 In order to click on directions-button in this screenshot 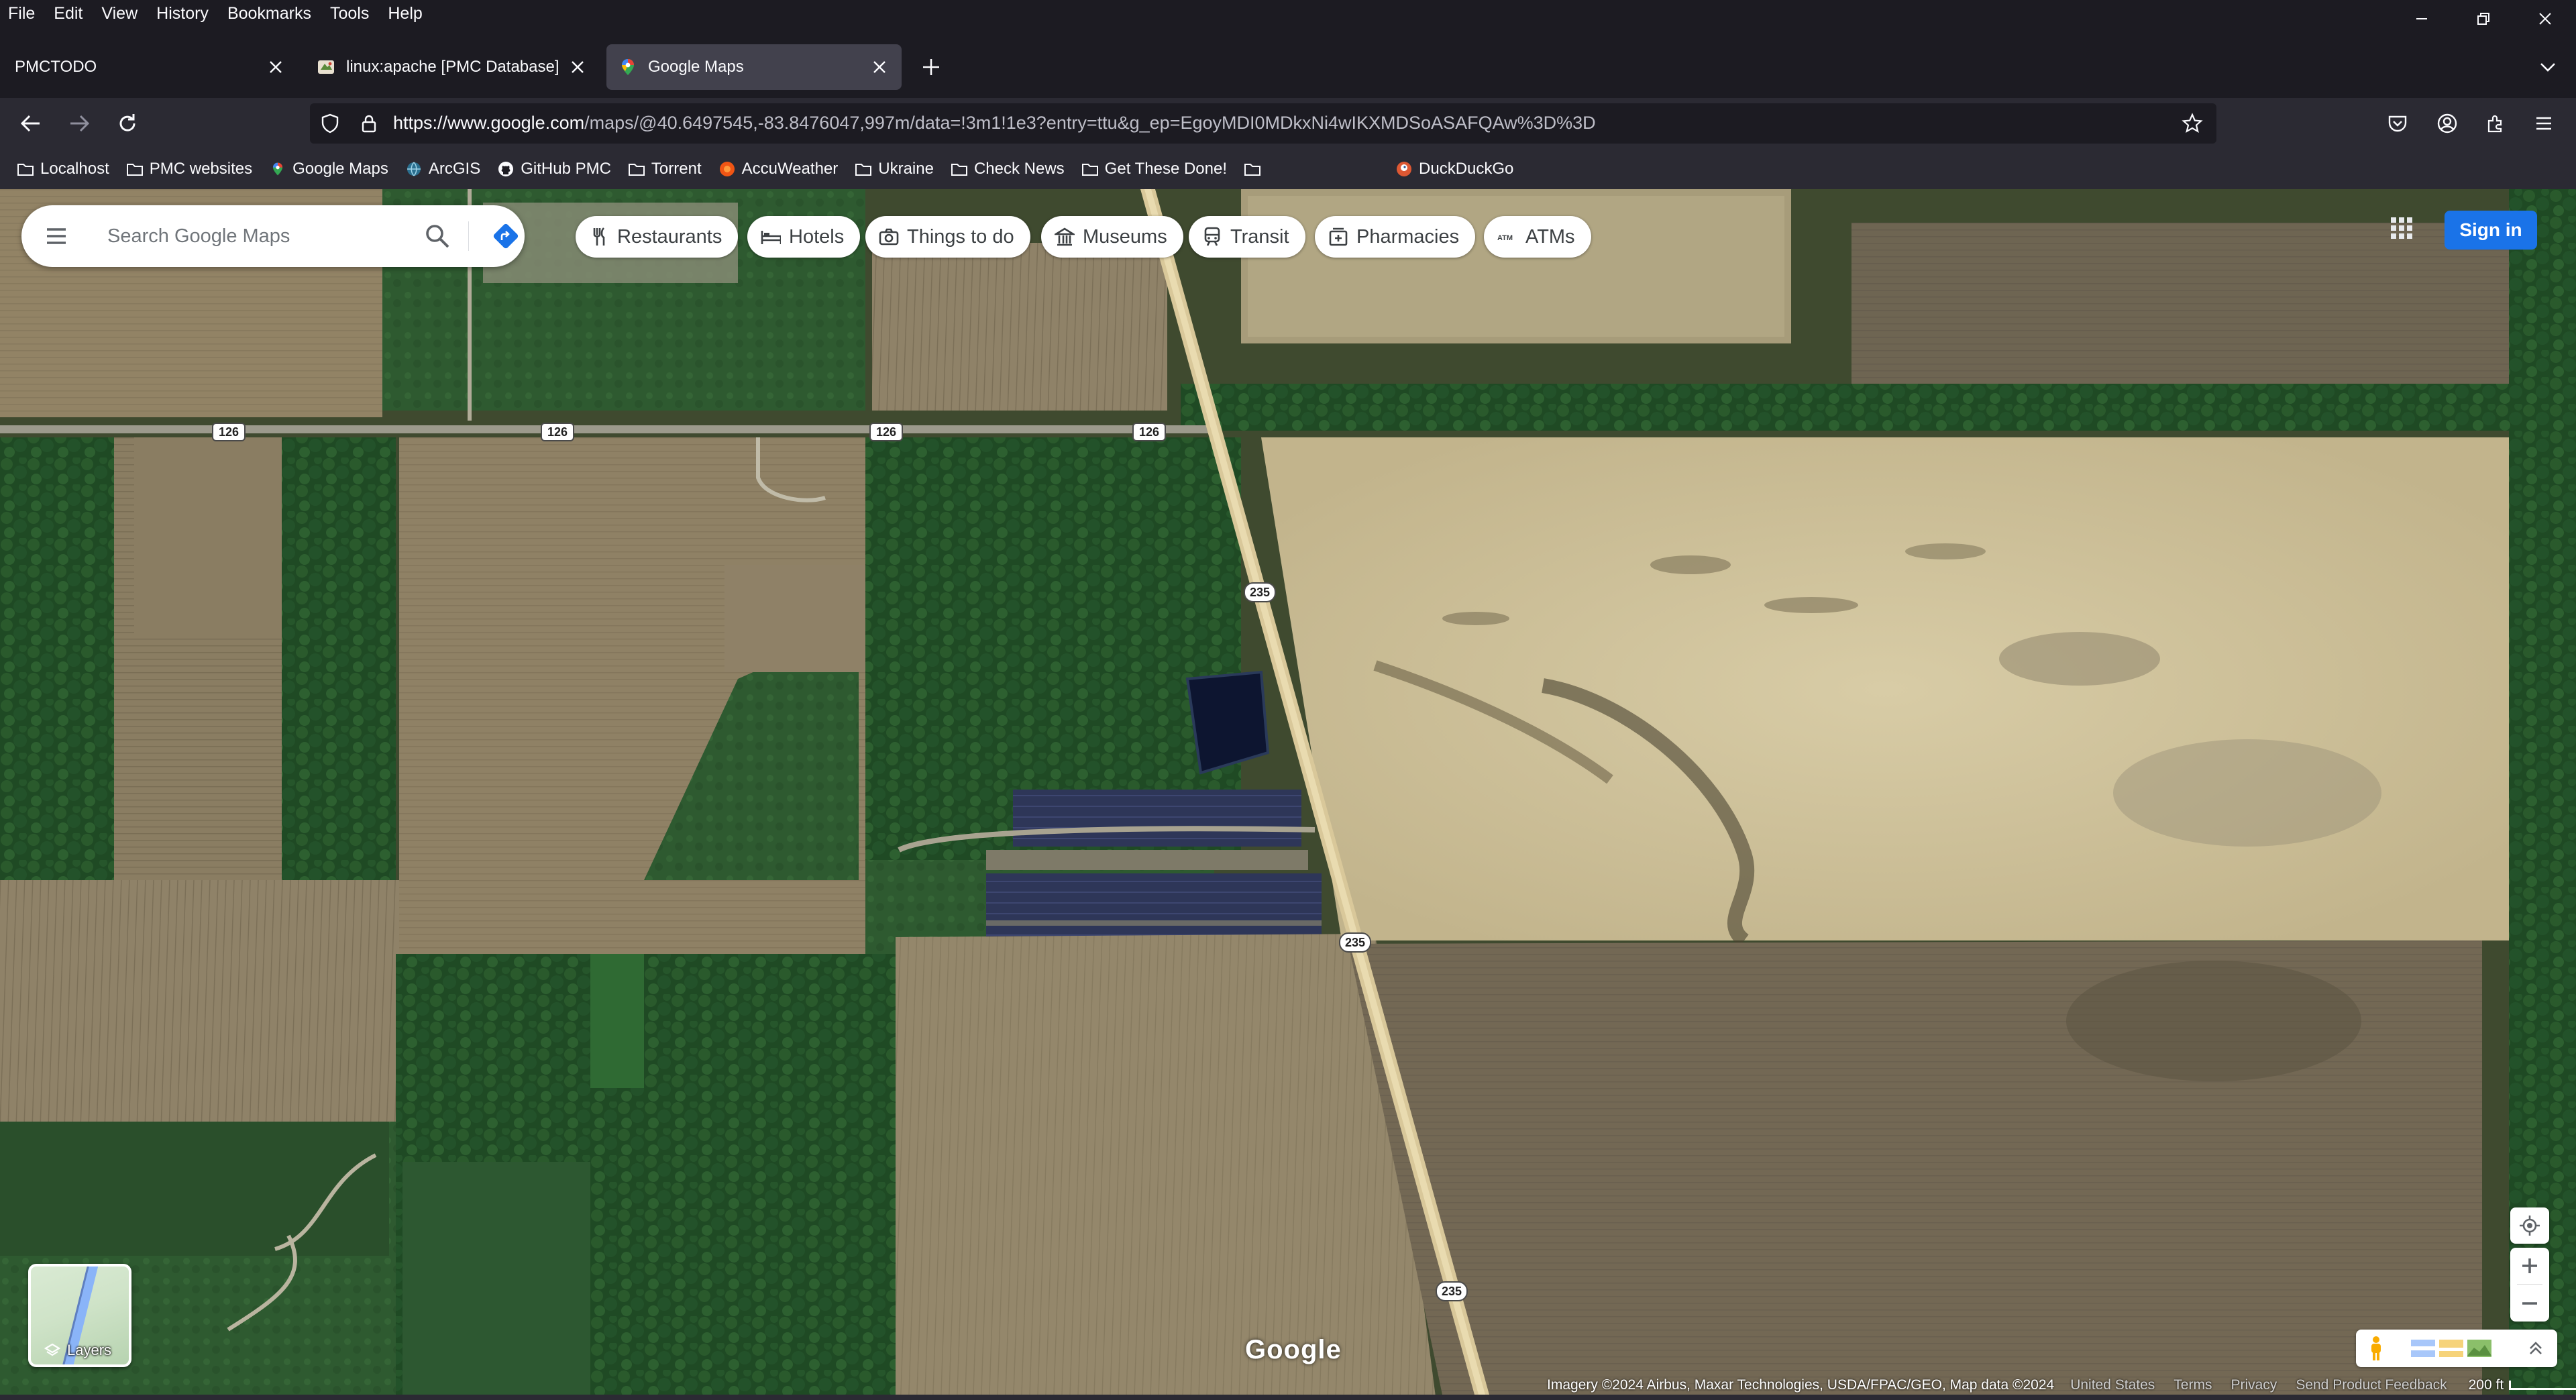, I will do `click(506, 236)`.